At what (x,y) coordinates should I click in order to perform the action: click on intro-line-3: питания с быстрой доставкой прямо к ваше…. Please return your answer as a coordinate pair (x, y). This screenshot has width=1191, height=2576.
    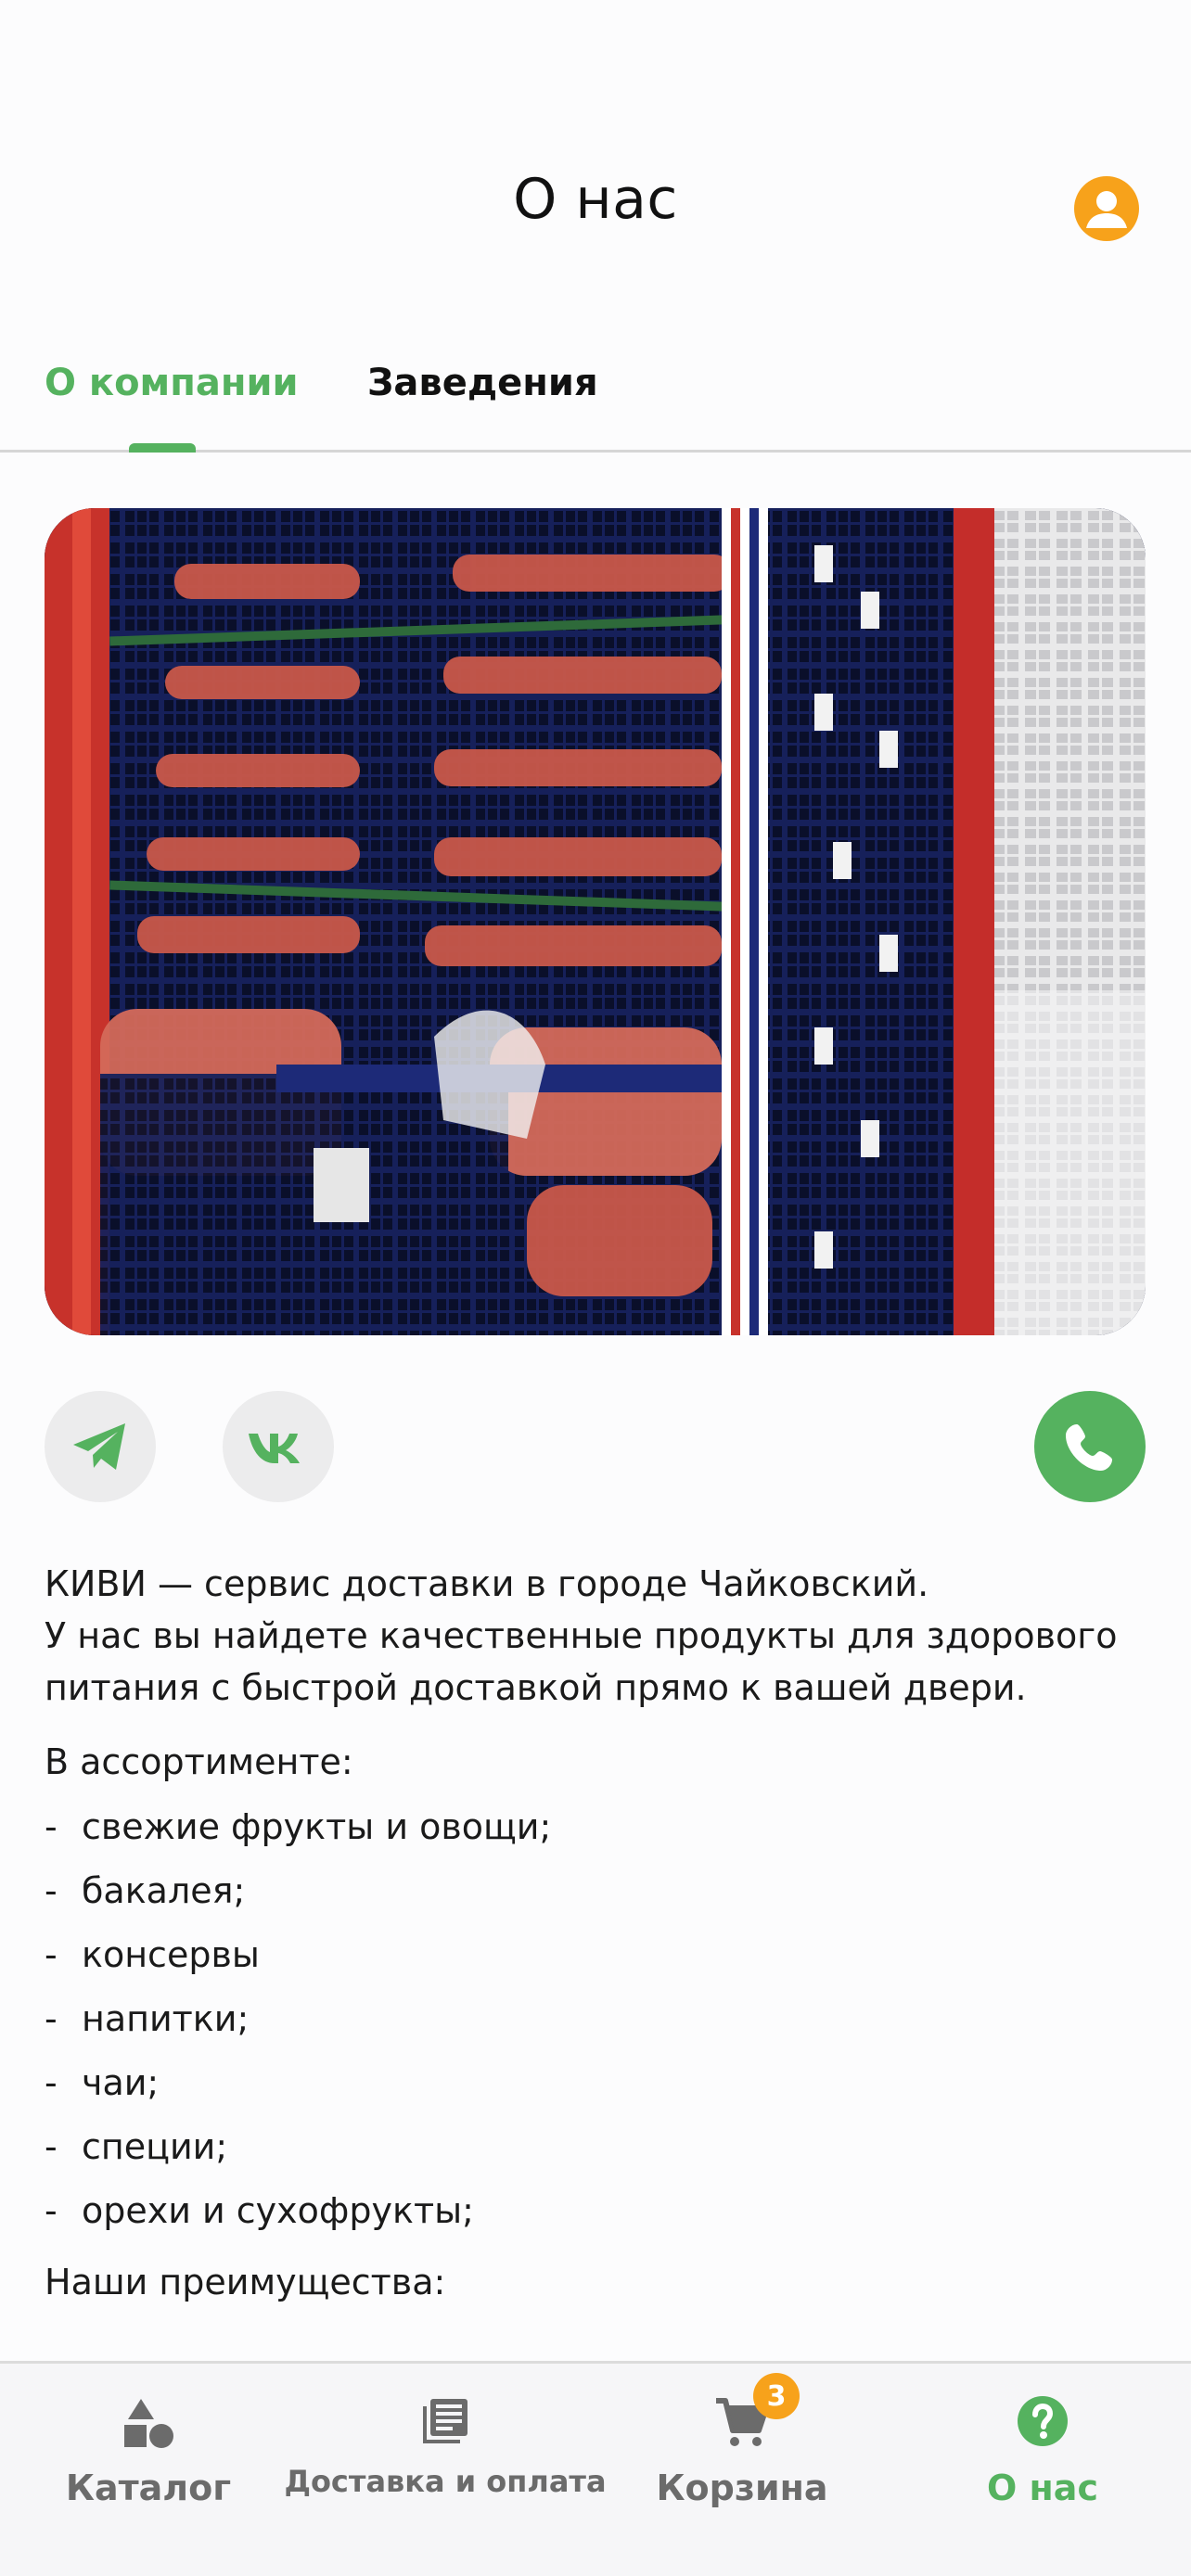
    Looking at the image, I should click on (536, 1687).